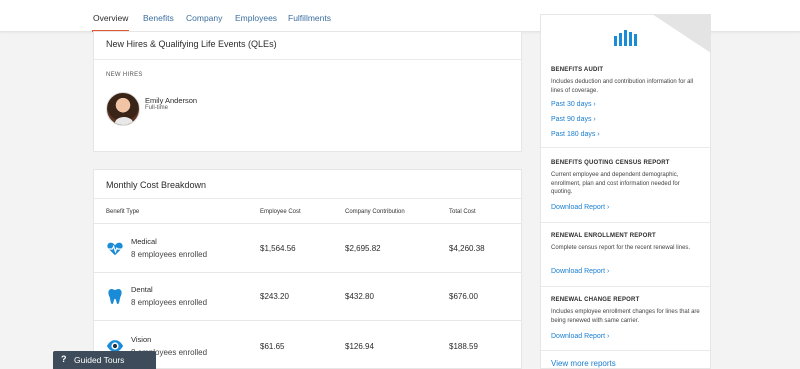  Describe the element at coordinates (99, 360) in the screenshot. I see `guided-tours-label: Guided Tours` at that location.